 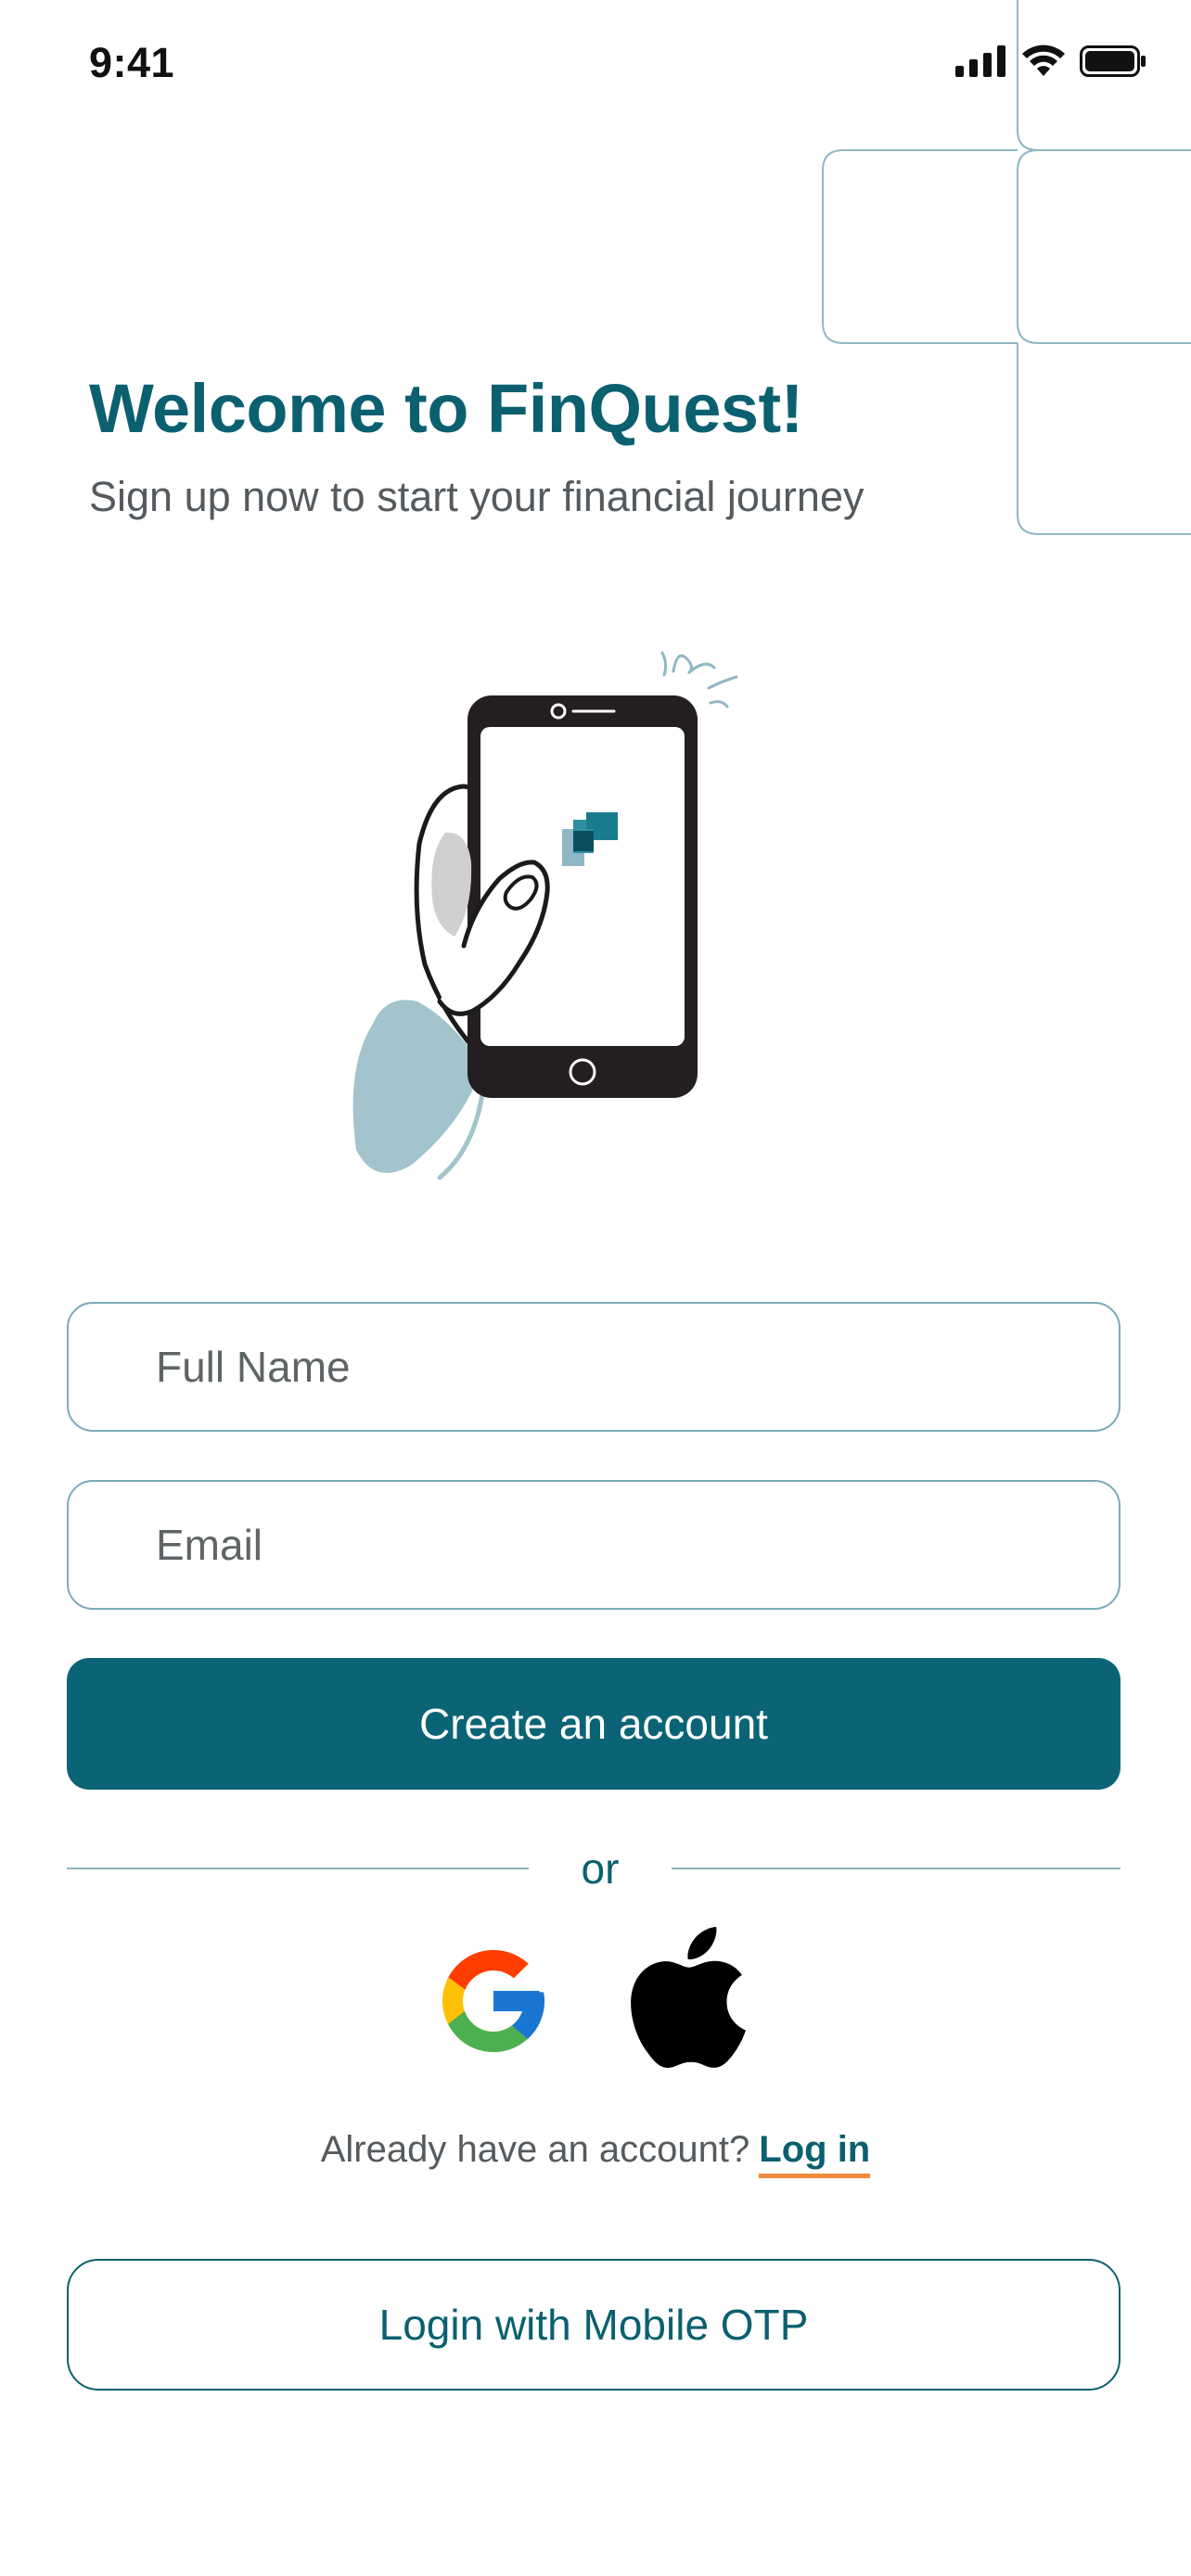 I want to click on divider-or-text: or, so click(x=600, y=1868).